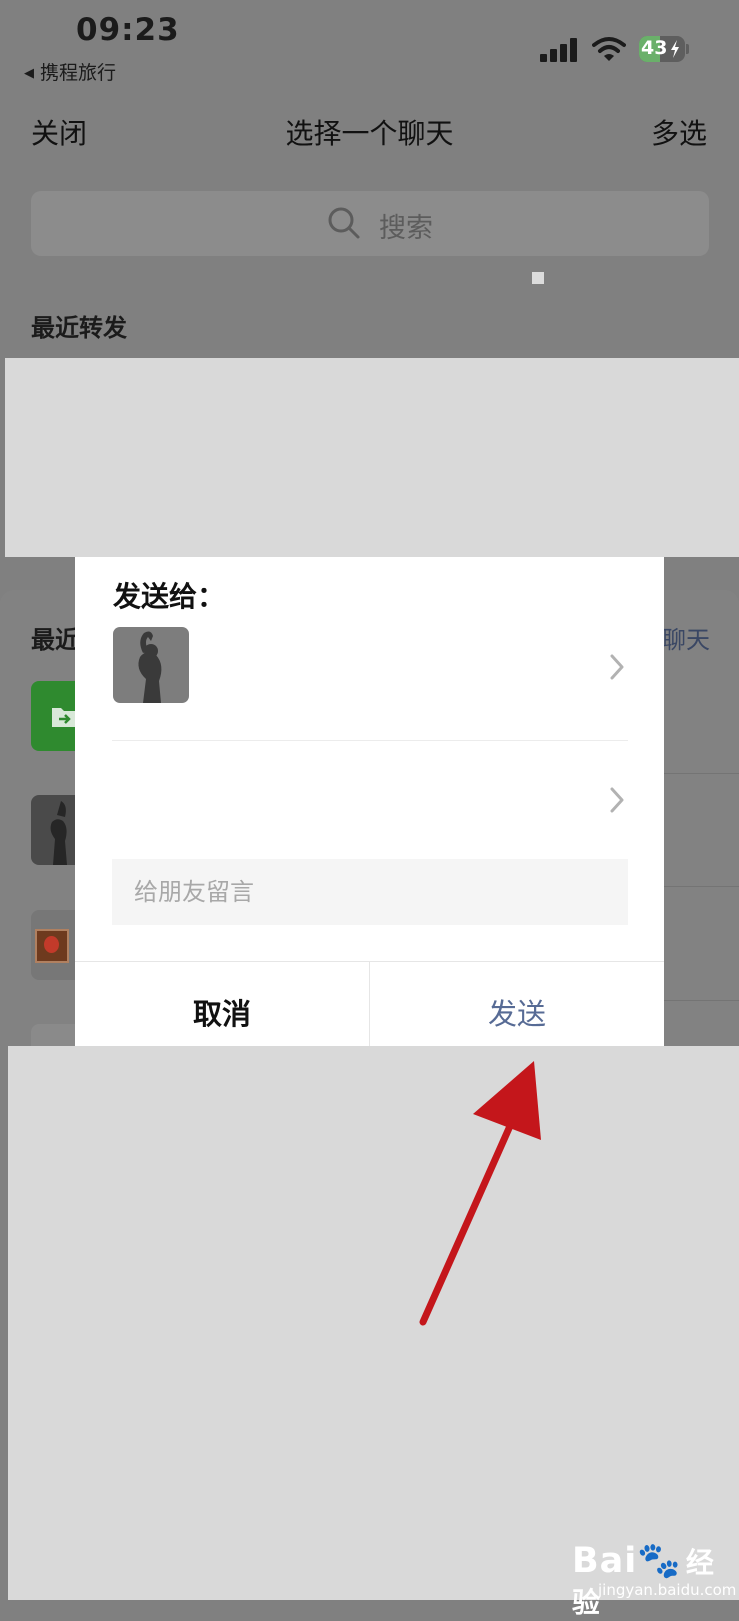 The height and width of the screenshot is (1621, 739). Describe the element at coordinates (659, 1561) in the screenshot. I see `paw-icon: 🐾` at that location.